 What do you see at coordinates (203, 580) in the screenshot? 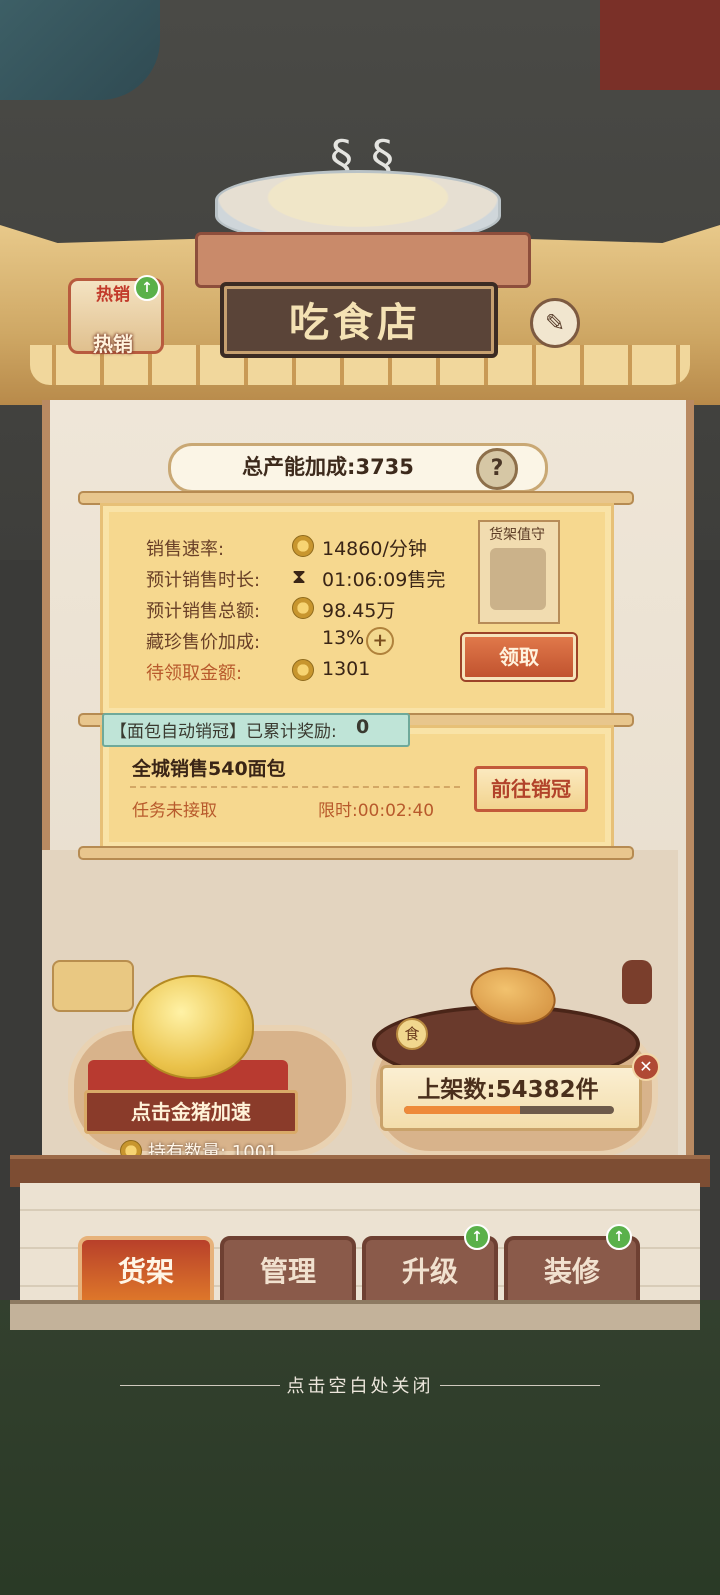
I see `sales-duration-label: 预计销售时长:` at bounding box center [203, 580].